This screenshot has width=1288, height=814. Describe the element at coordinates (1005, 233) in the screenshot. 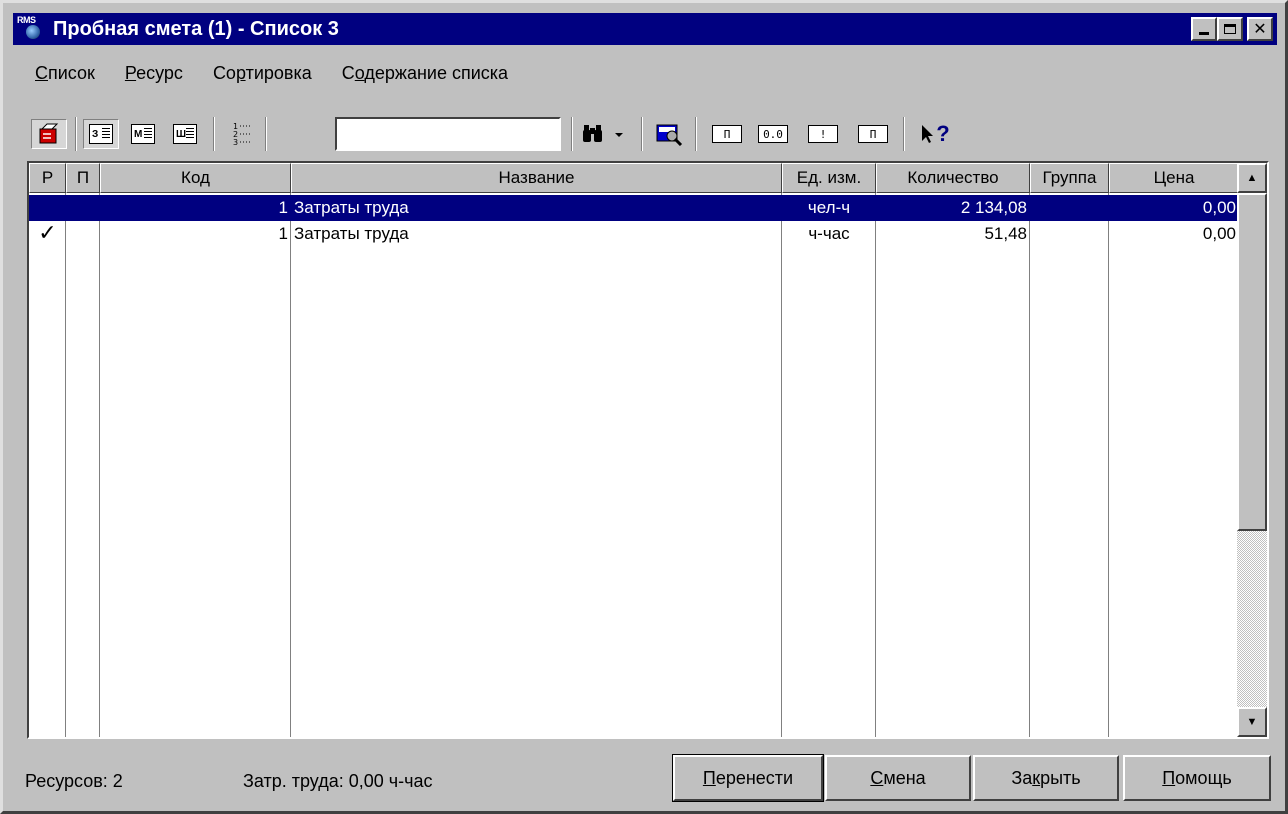

I see `cell-quantity: 51,48` at that location.